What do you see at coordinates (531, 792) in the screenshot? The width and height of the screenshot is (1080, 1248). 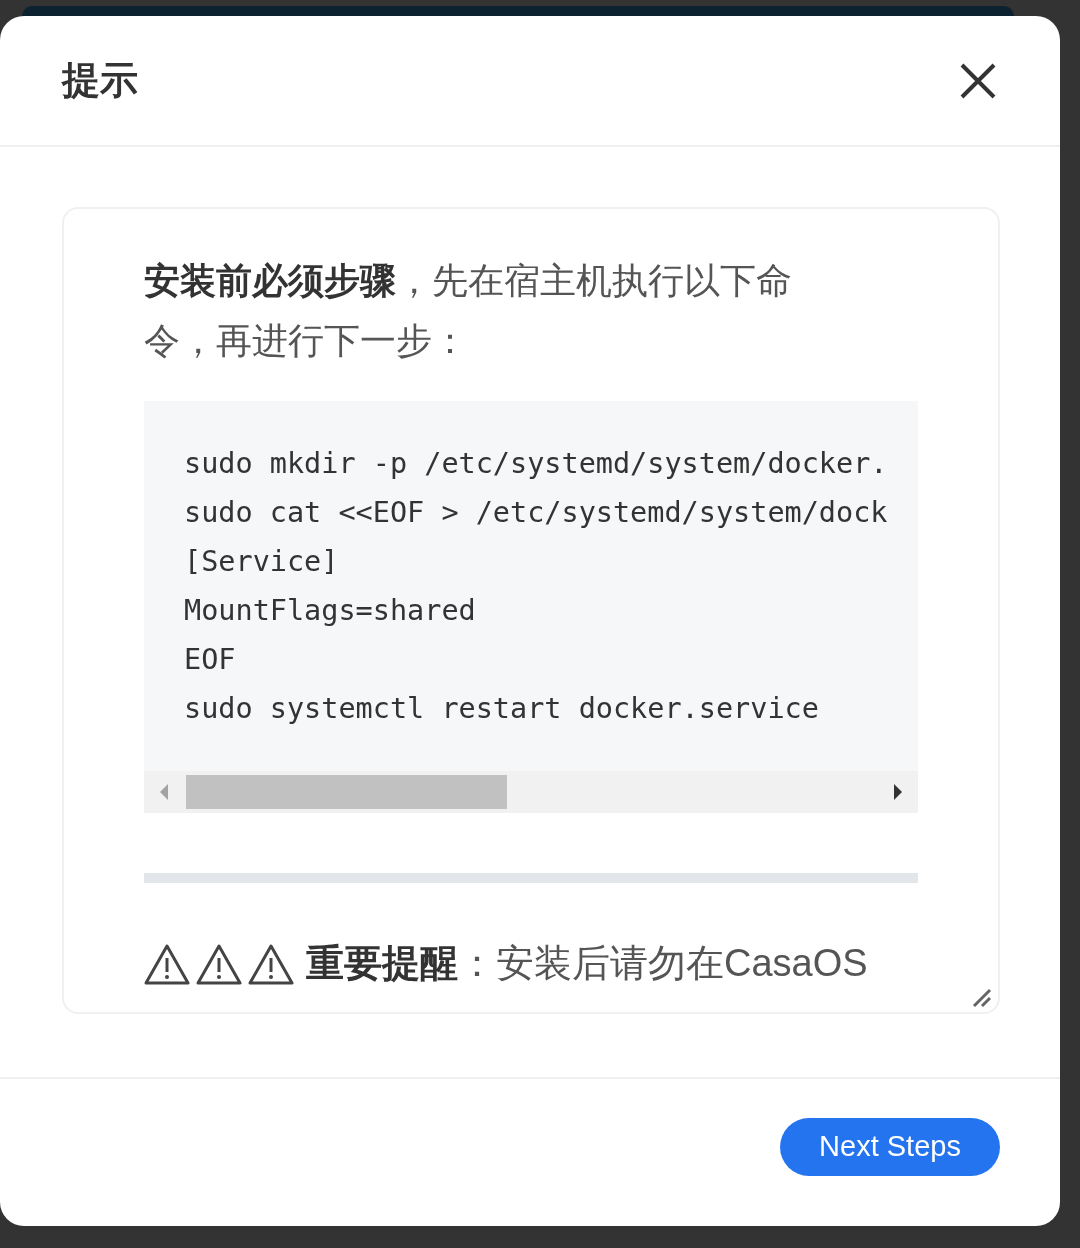 I see `horizontal-scrollbar` at bounding box center [531, 792].